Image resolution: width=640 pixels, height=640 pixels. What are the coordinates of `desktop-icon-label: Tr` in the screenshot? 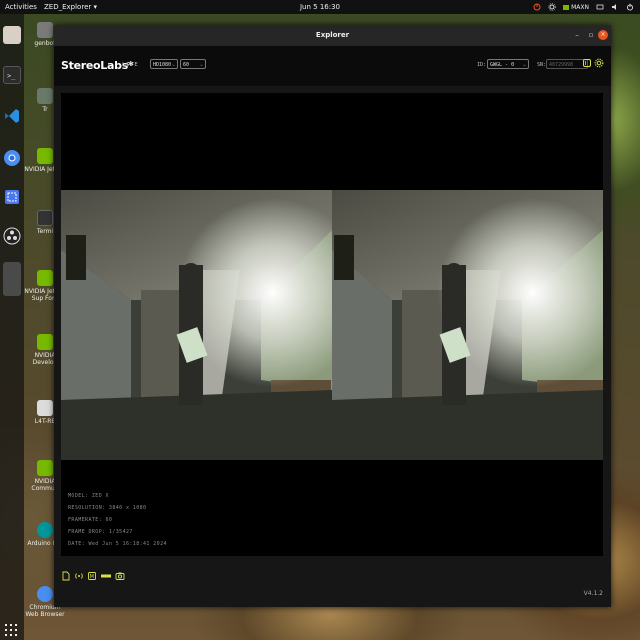 It's located at (45, 109).